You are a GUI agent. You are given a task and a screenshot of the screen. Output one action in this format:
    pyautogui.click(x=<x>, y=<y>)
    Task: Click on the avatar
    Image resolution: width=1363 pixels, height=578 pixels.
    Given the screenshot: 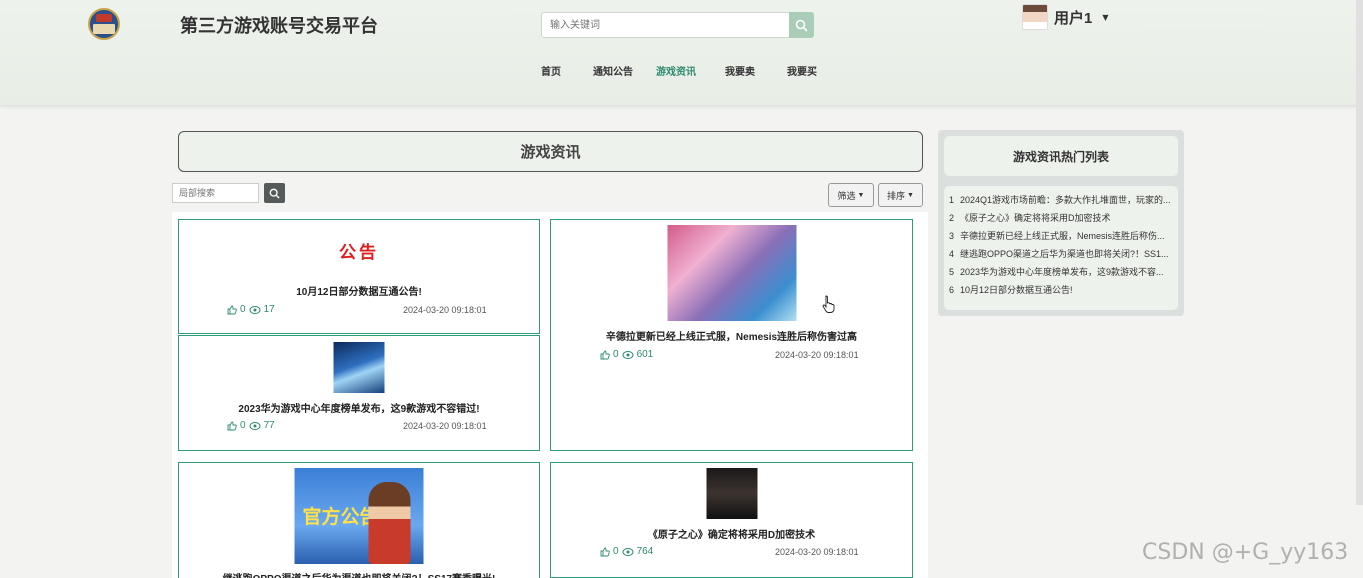 What is the action you would take?
    pyautogui.click(x=1035, y=17)
    